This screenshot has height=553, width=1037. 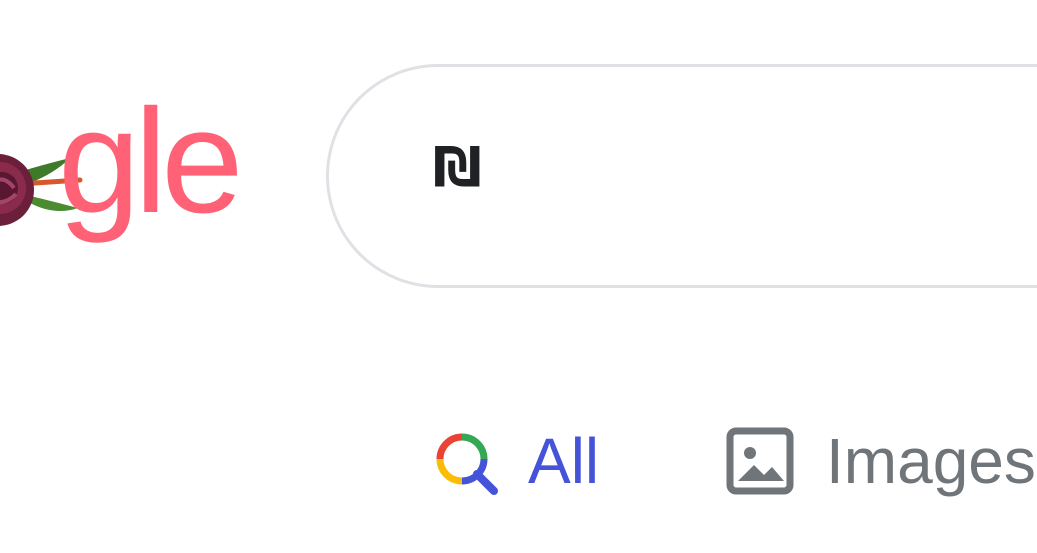 What do you see at coordinates (513, 461) in the screenshot?
I see `tab-all: All` at bounding box center [513, 461].